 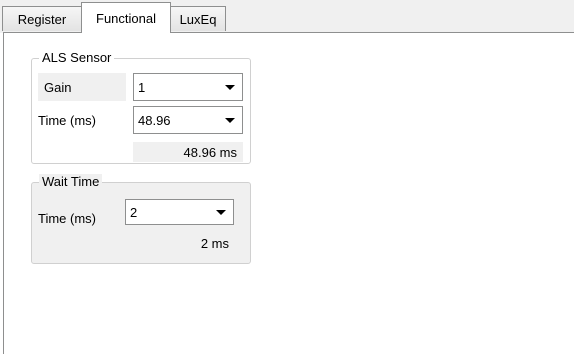 What do you see at coordinates (188, 120) in the screenshot?
I see `als-time-dropdown: 48.96` at bounding box center [188, 120].